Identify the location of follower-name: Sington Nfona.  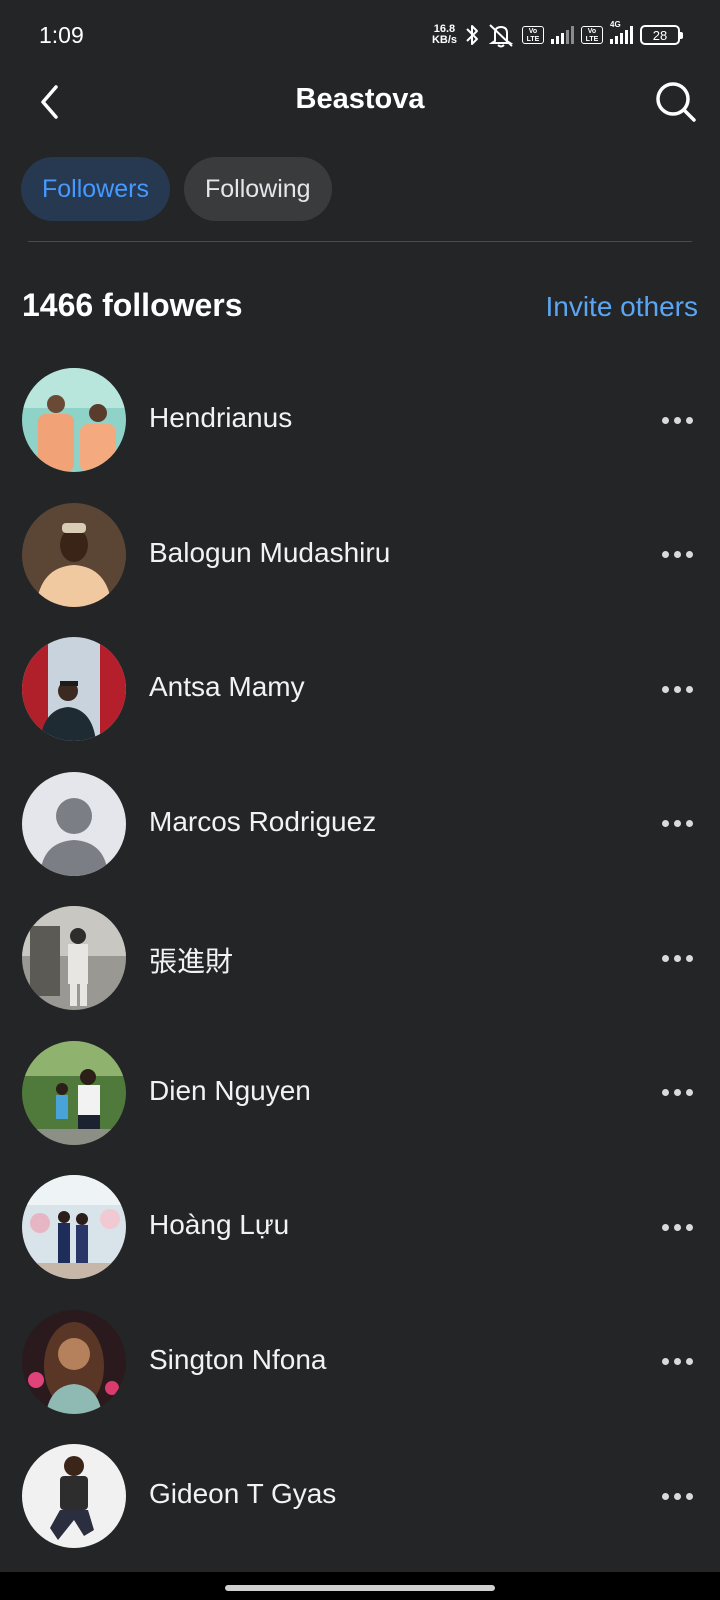
(237, 1360).